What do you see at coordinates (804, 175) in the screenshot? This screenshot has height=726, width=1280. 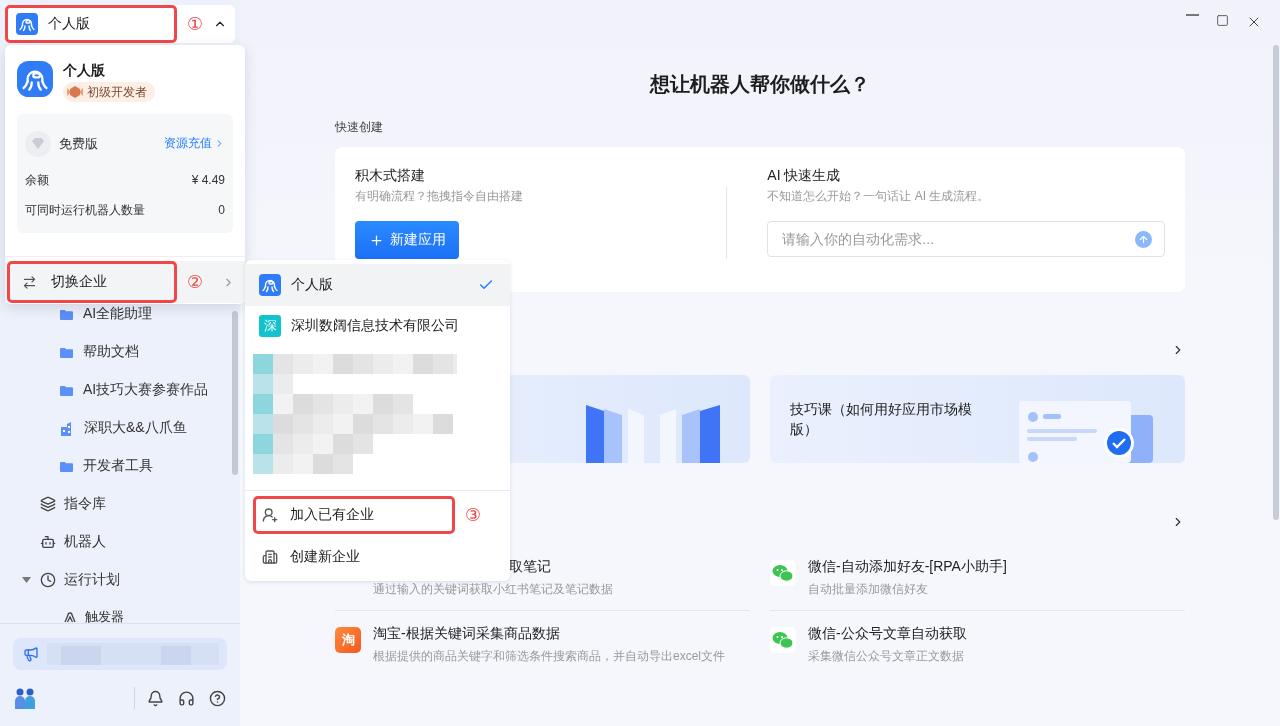 I see `card-title: AI 快速生成` at bounding box center [804, 175].